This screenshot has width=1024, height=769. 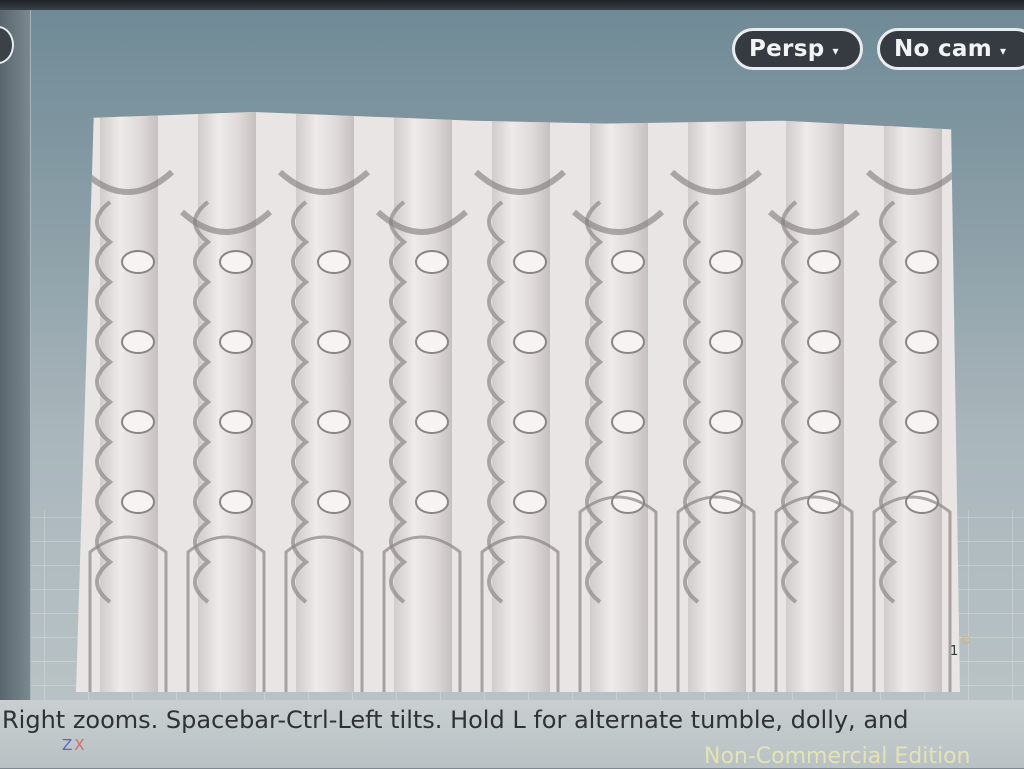 What do you see at coordinates (80, 745) in the screenshot?
I see `axis-x-label: X` at bounding box center [80, 745].